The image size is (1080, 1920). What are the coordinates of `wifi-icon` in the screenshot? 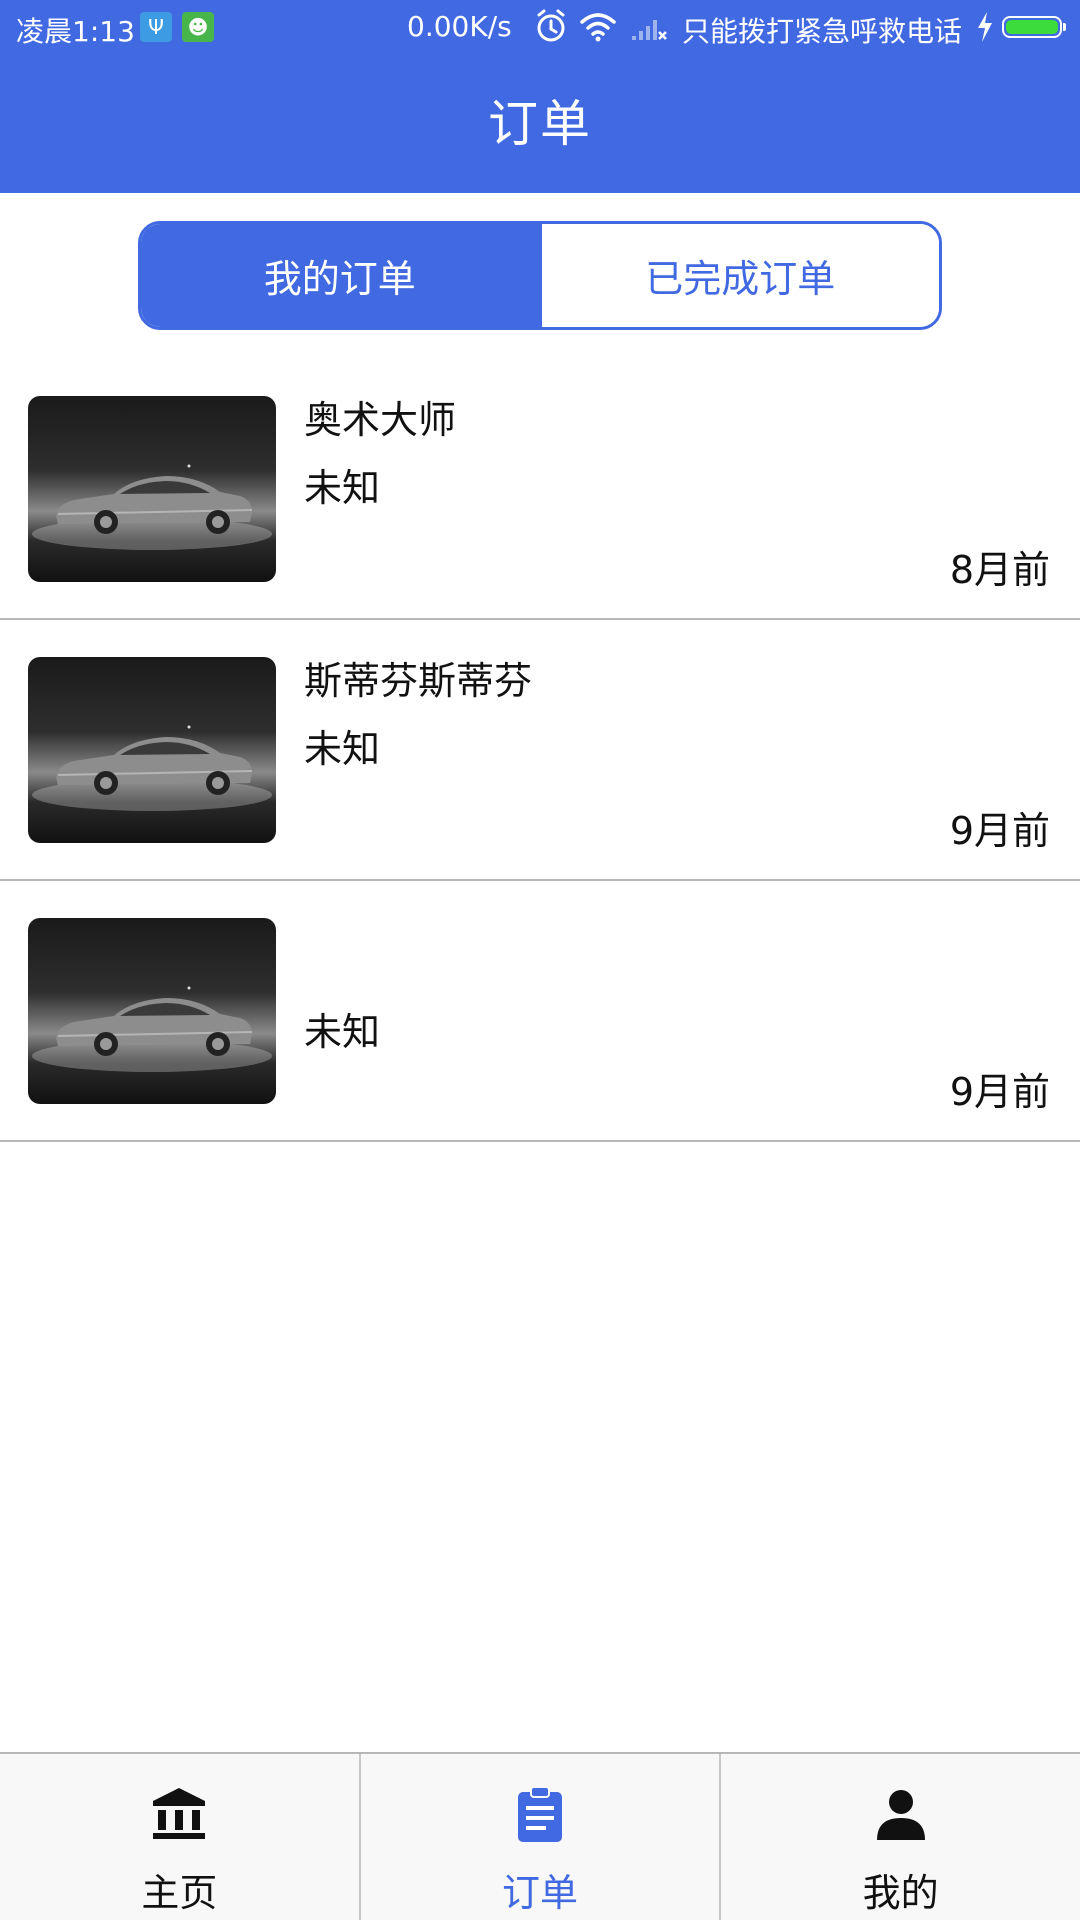 It's located at (598, 29).